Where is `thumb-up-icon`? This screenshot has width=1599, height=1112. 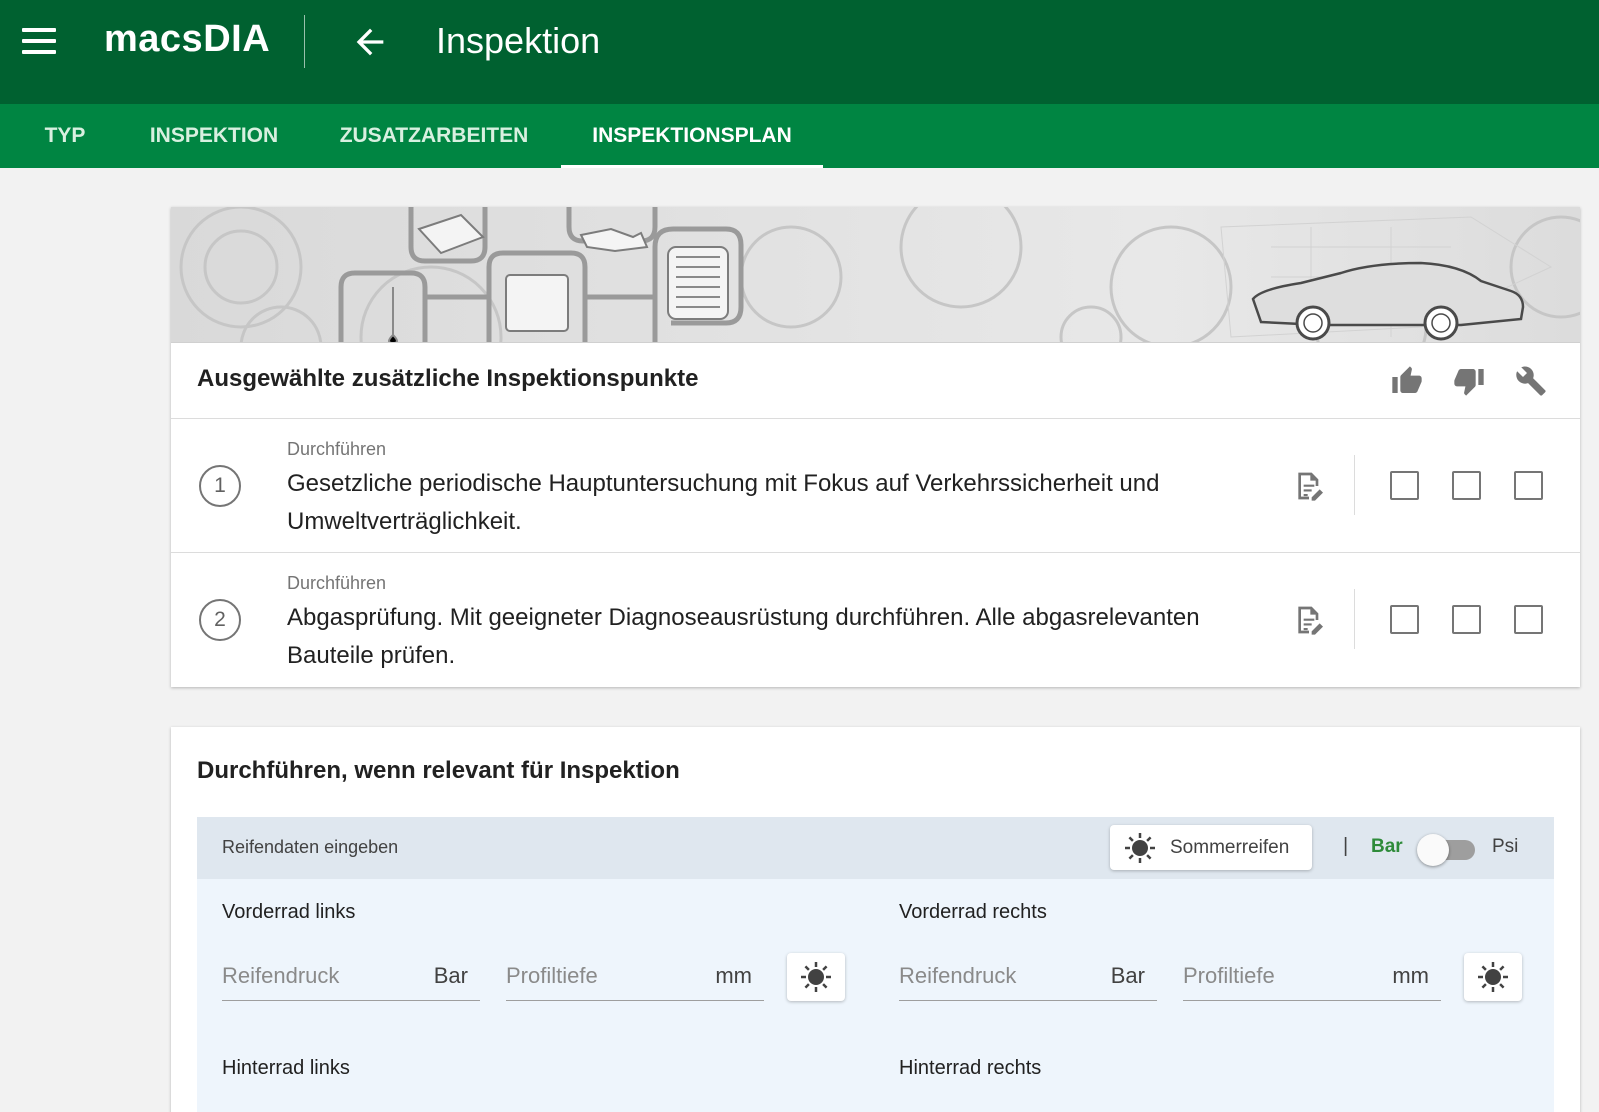
thumb-up-icon is located at coordinates (1407, 381).